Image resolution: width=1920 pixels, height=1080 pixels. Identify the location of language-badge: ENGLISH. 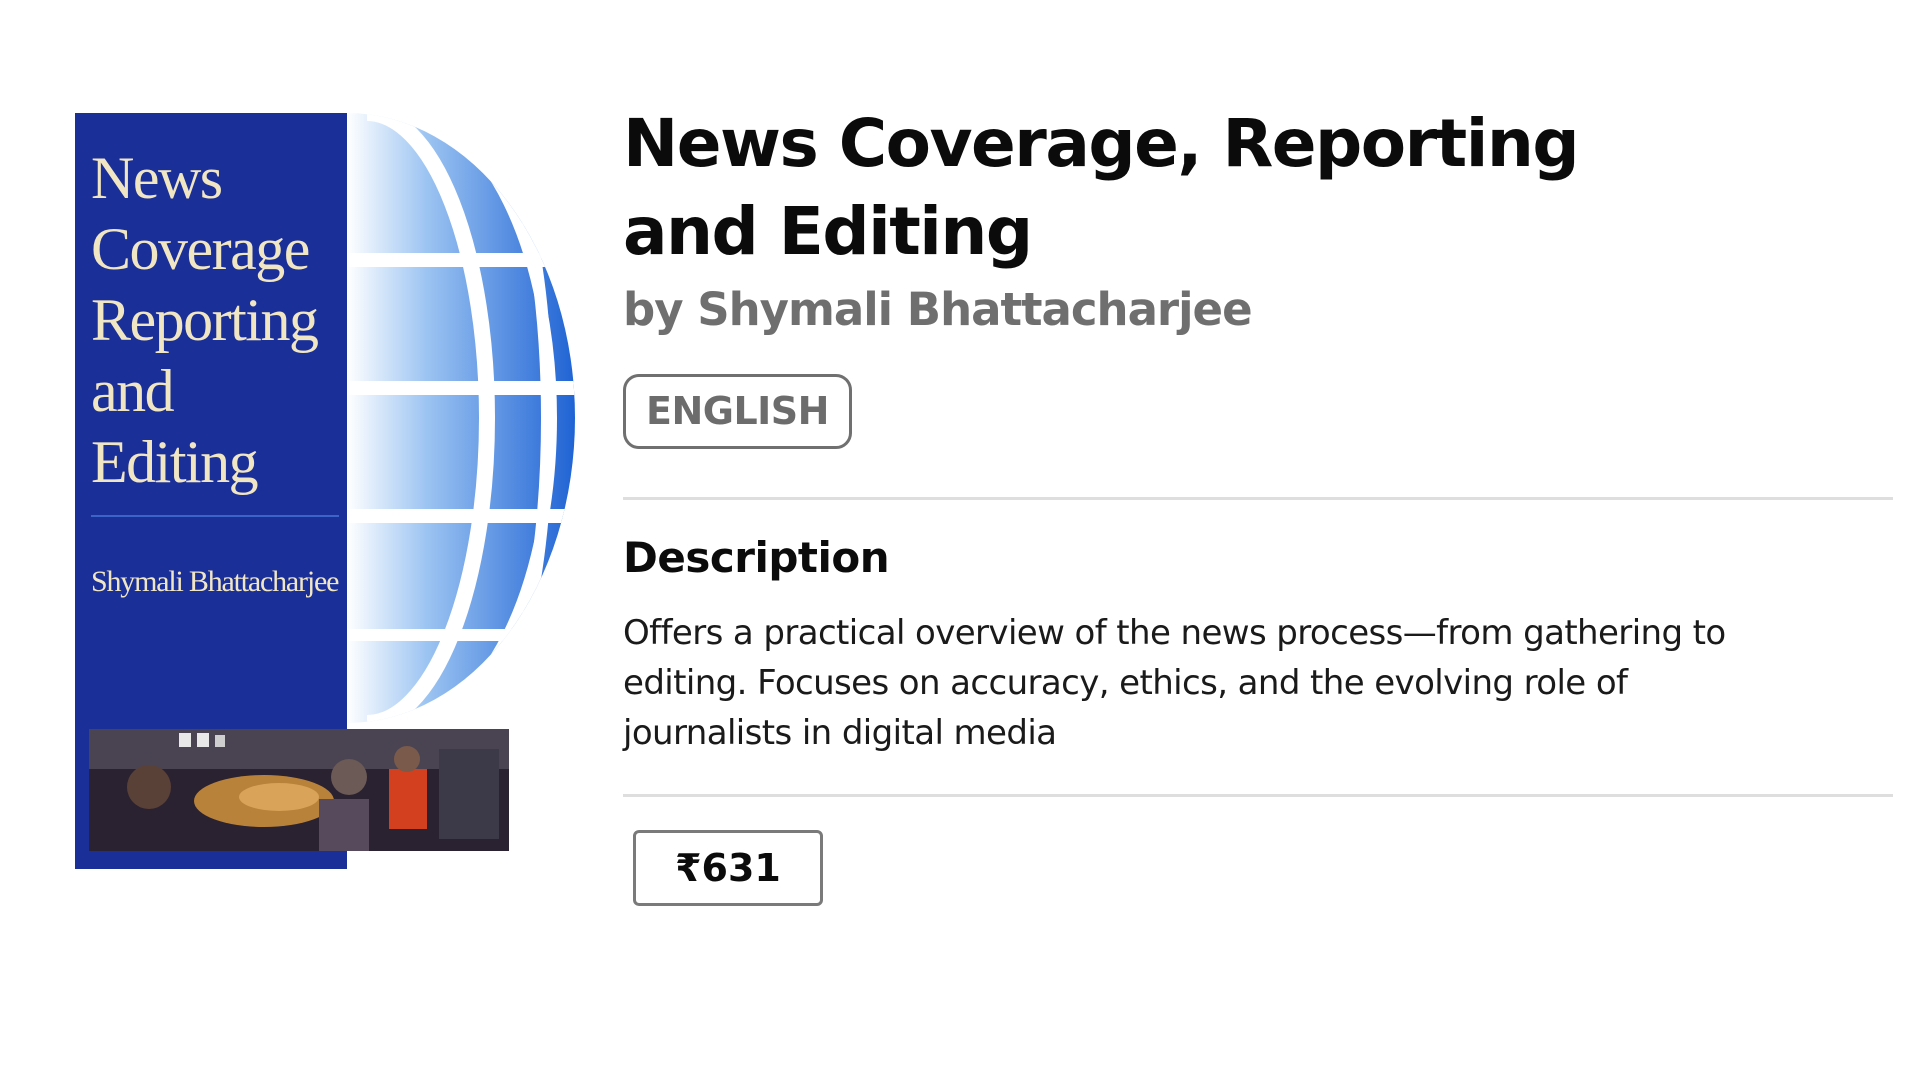
(737, 411).